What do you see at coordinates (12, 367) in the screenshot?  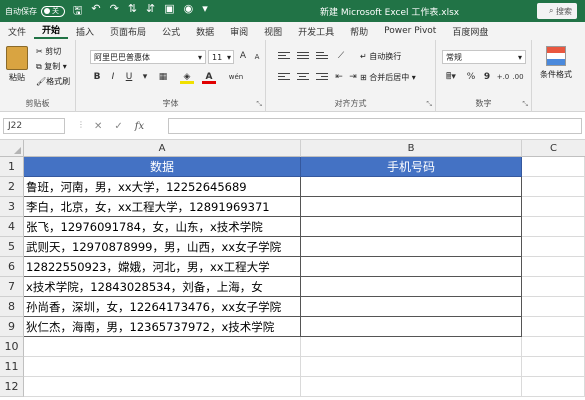 I see `row-header: 11` at bounding box center [12, 367].